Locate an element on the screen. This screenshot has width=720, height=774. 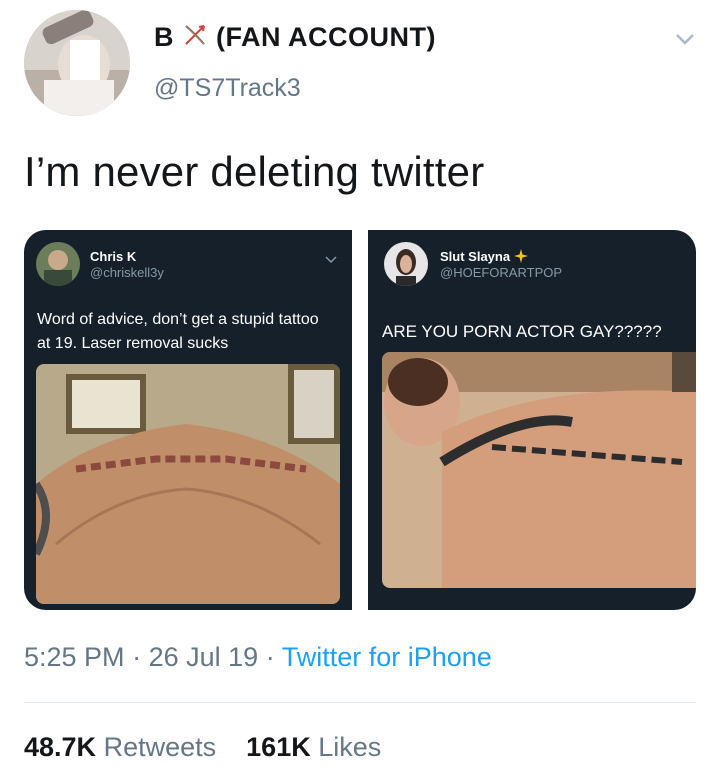
avatar-photo is located at coordinates (77, 63).